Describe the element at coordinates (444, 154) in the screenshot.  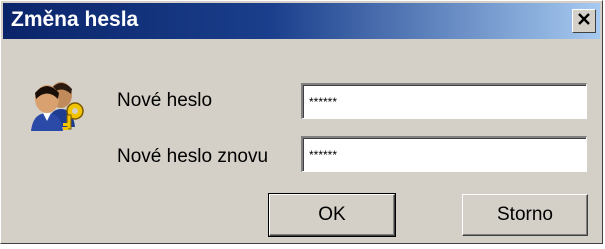
I see `new-password-again-field` at that location.